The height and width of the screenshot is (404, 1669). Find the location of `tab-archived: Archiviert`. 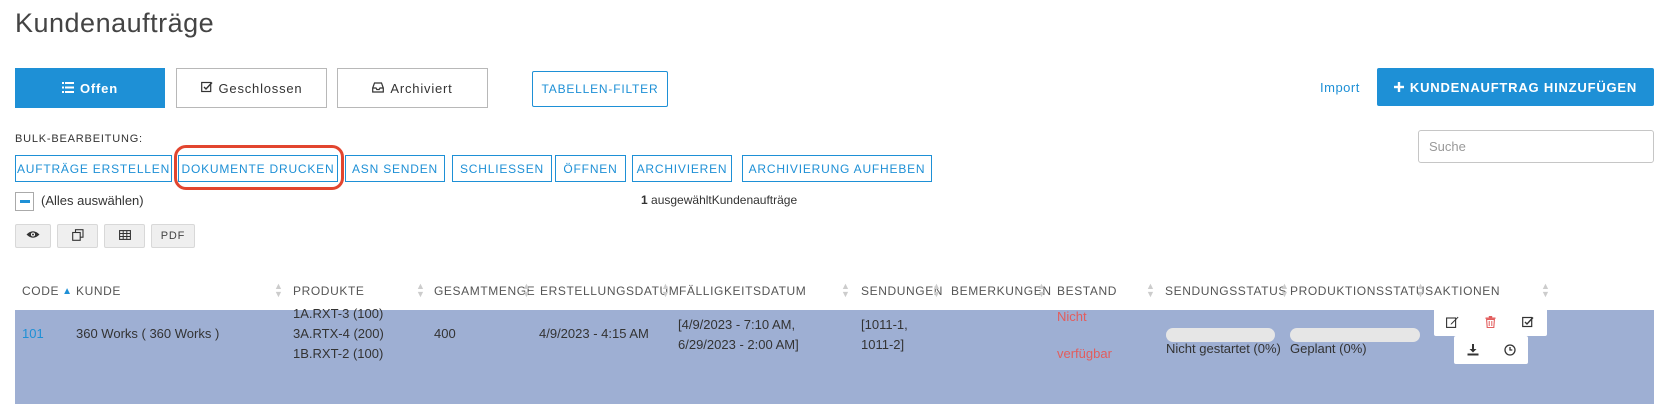

tab-archived: Archiviert is located at coordinates (412, 88).